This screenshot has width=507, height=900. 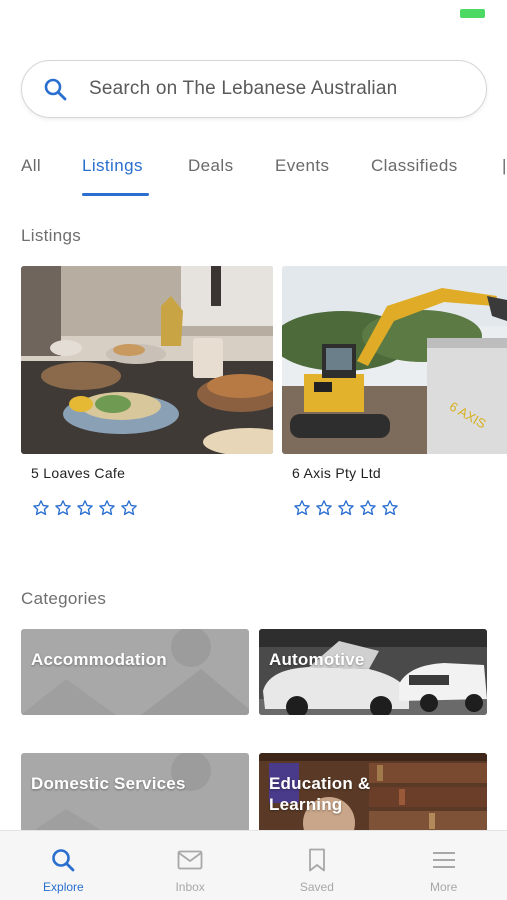 I want to click on tab-listings: Listings, so click(x=112, y=166).